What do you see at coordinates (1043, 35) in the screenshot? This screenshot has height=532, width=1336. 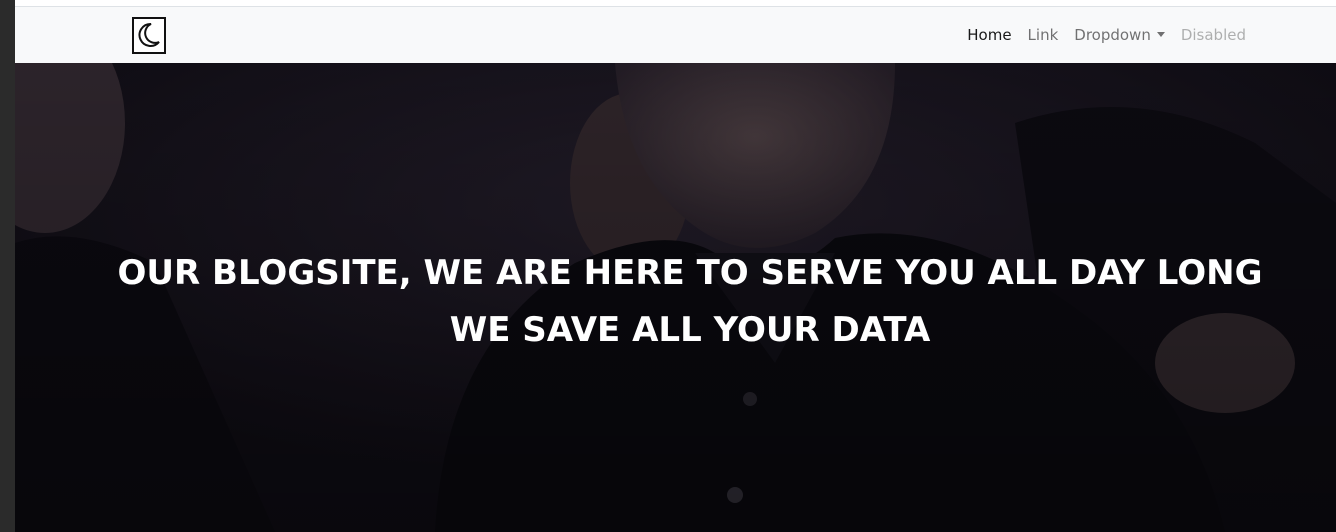 I see `nav-link-link: Link` at bounding box center [1043, 35].